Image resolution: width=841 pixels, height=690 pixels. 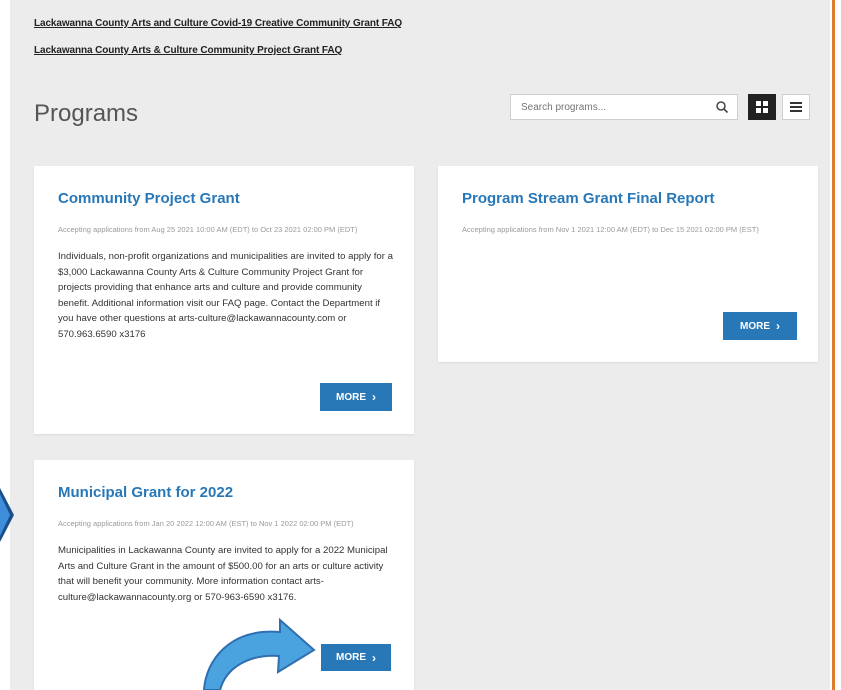 What do you see at coordinates (145, 492) in the screenshot?
I see `card-title: Municipal Grant for 2022` at bounding box center [145, 492].